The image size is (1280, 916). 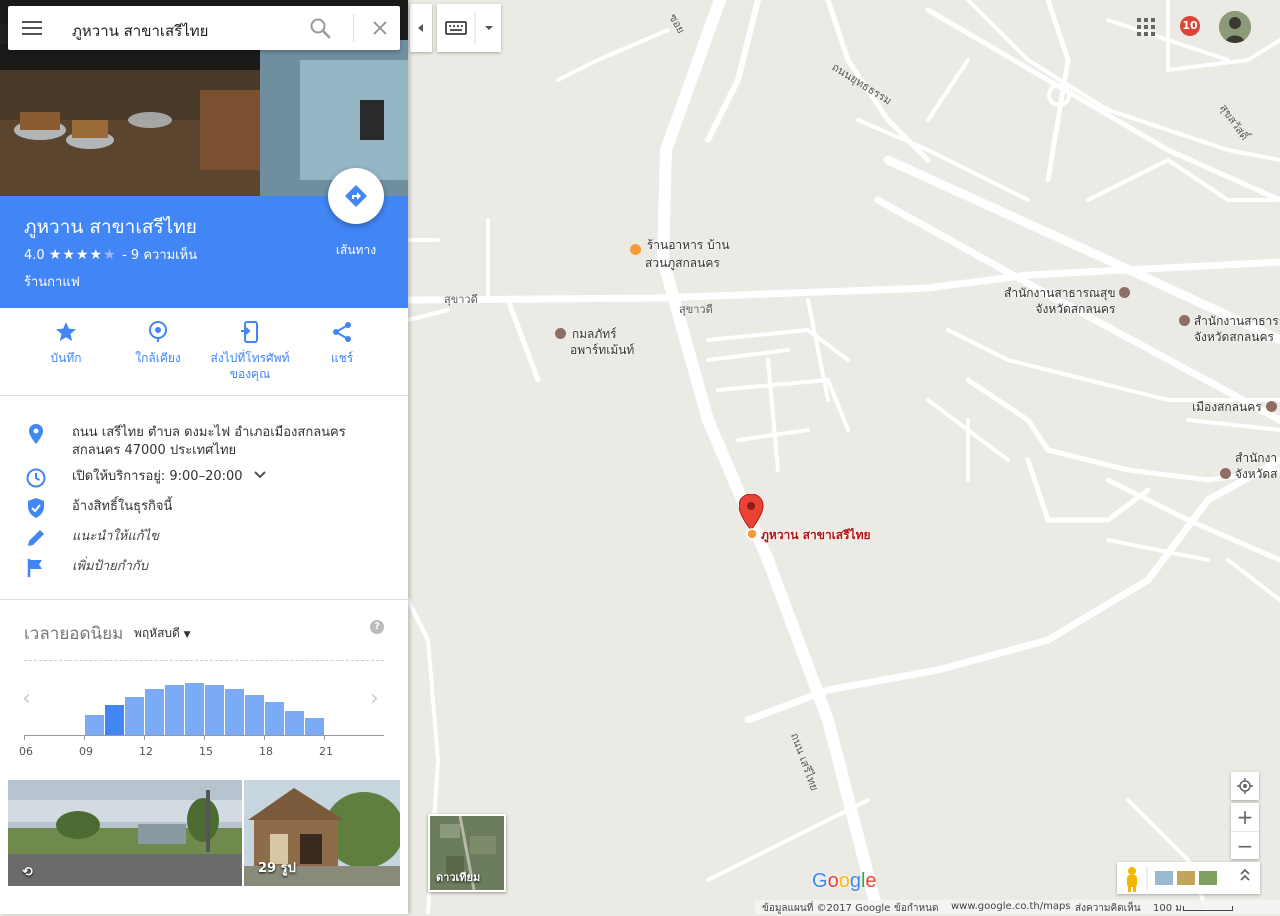 I want to click on avatar, so click(x=1235, y=27).